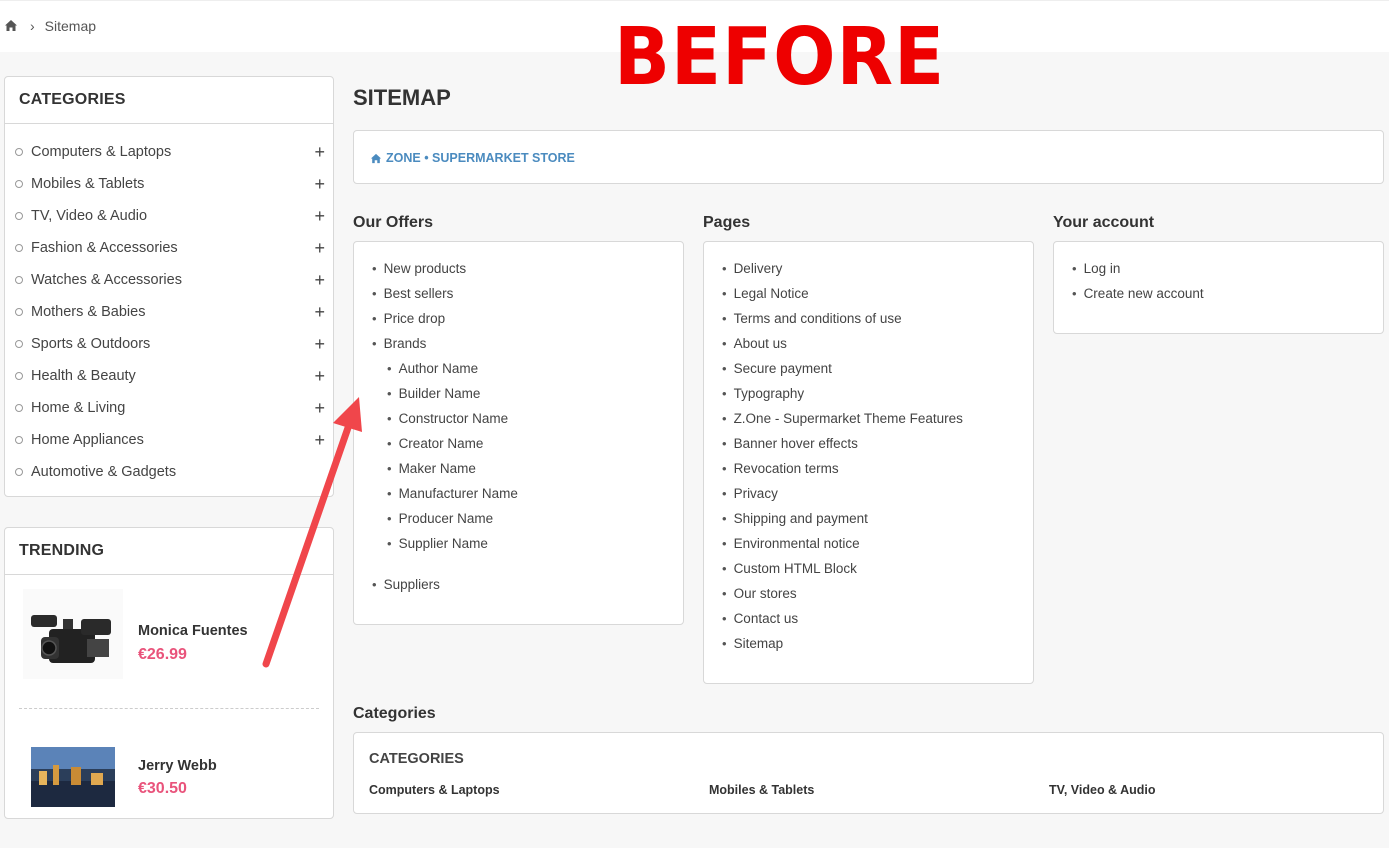 The height and width of the screenshot is (848, 1389). I want to click on brand-link: Constructor Name, so click(518, 418).